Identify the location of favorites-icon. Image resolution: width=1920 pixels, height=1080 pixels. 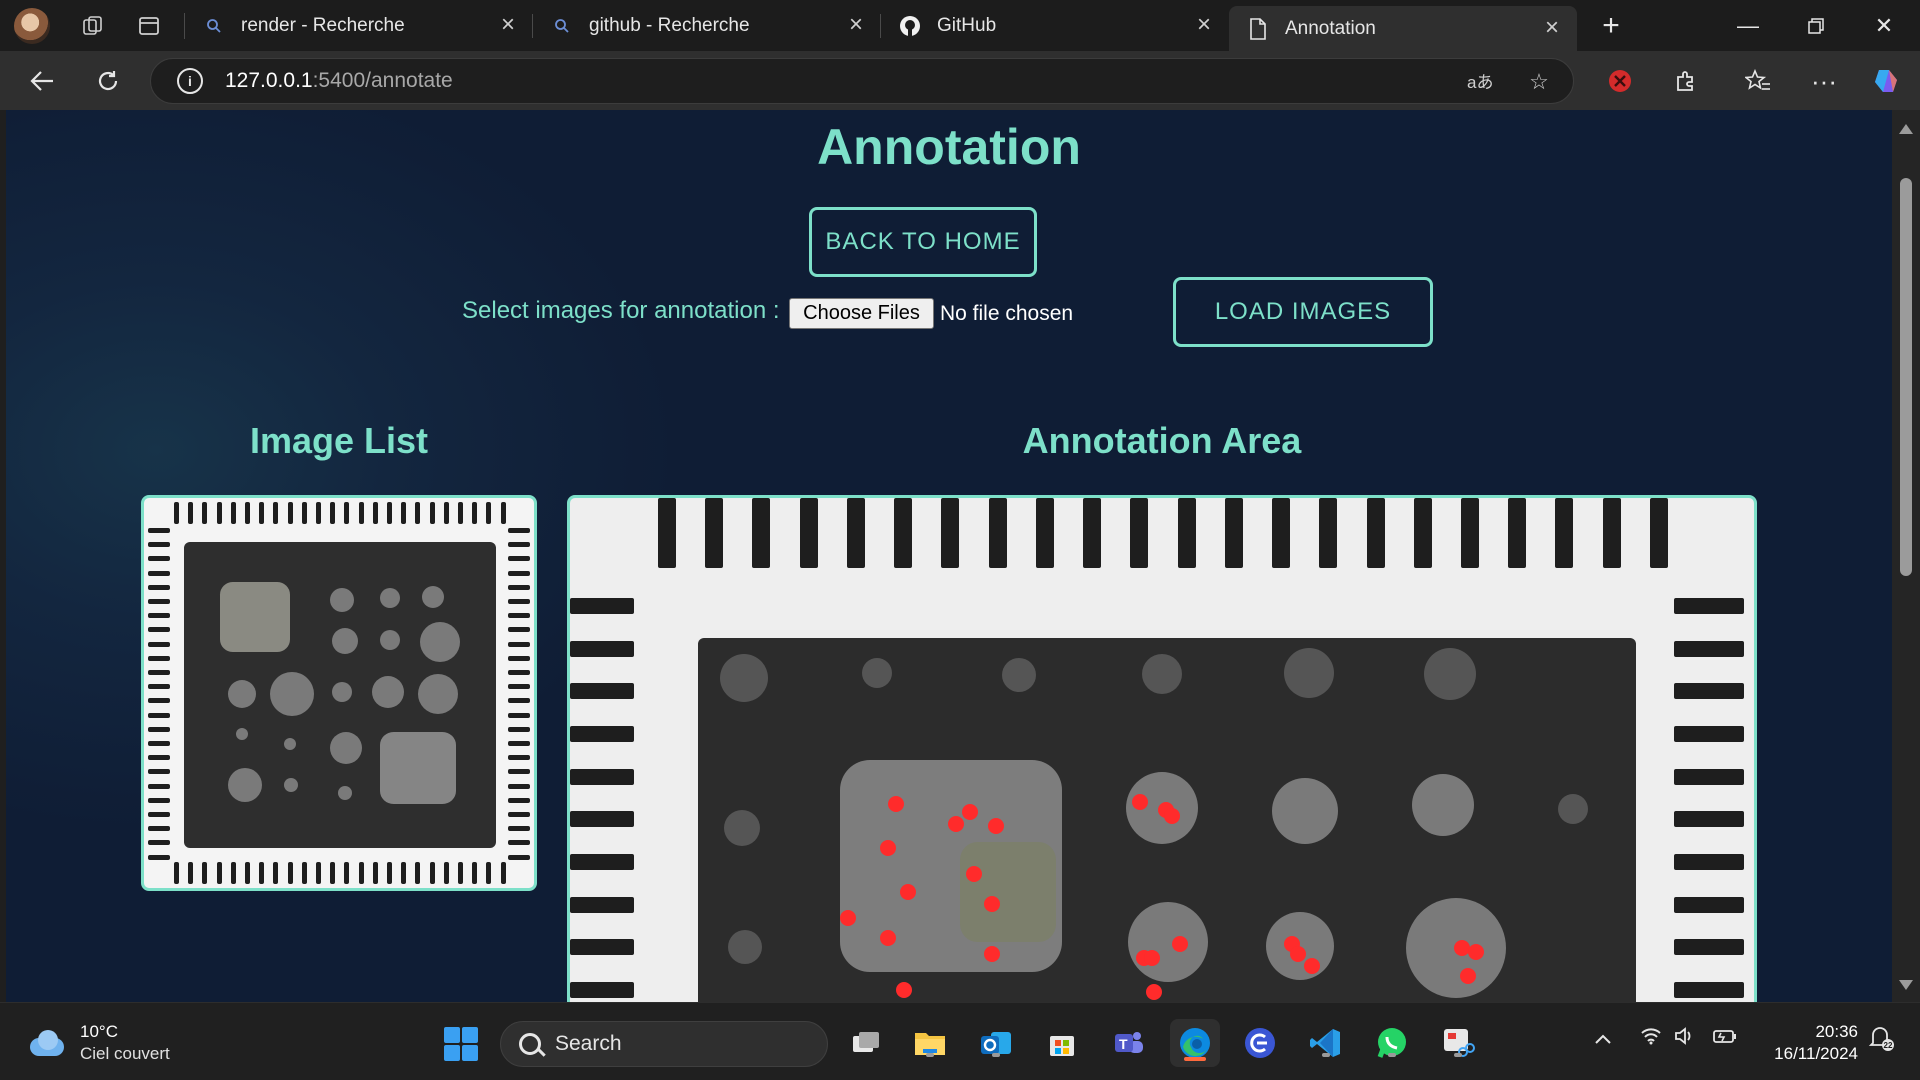
(1758, 81).